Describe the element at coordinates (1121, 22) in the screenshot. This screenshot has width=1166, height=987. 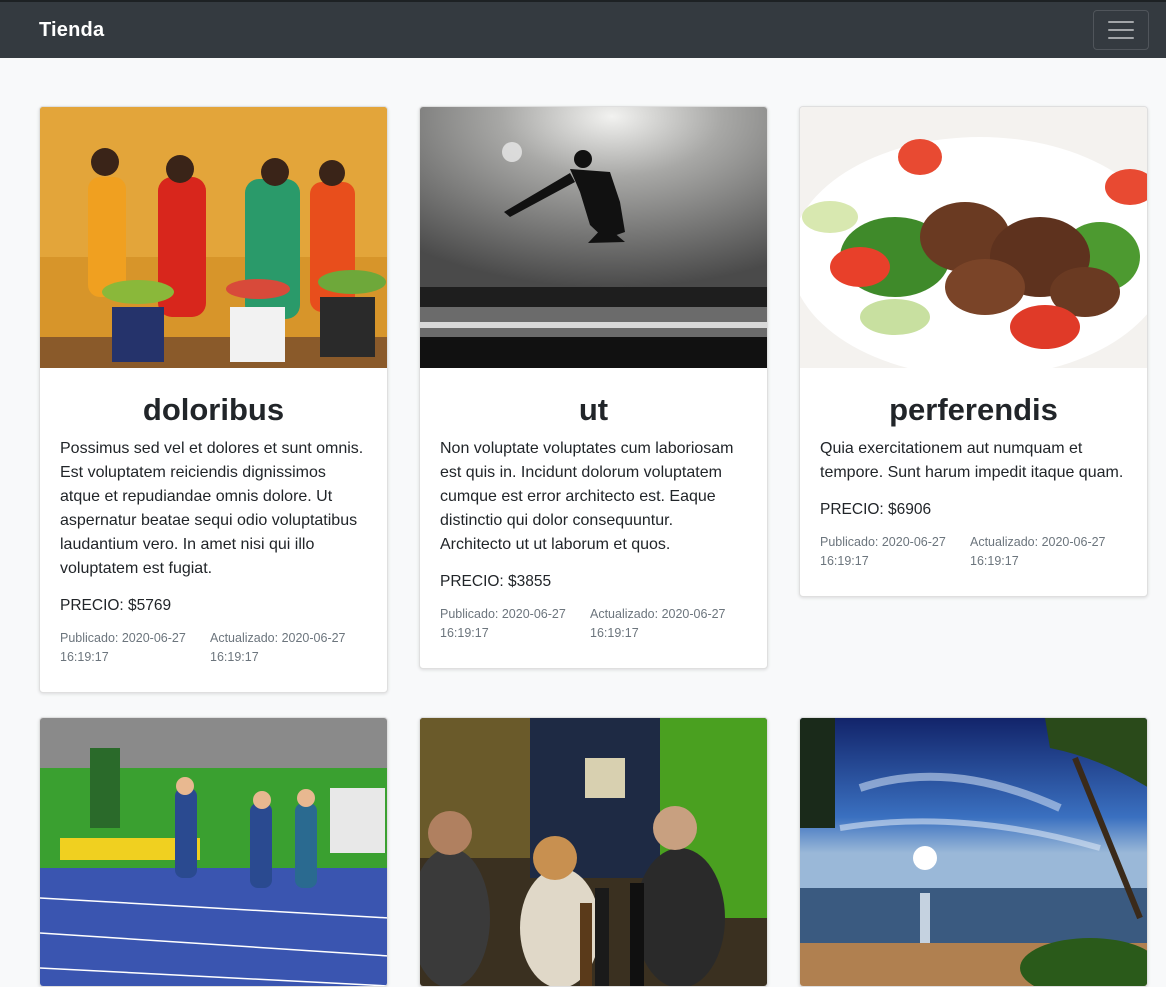
I see `hamburger-menu-icon` at that location.